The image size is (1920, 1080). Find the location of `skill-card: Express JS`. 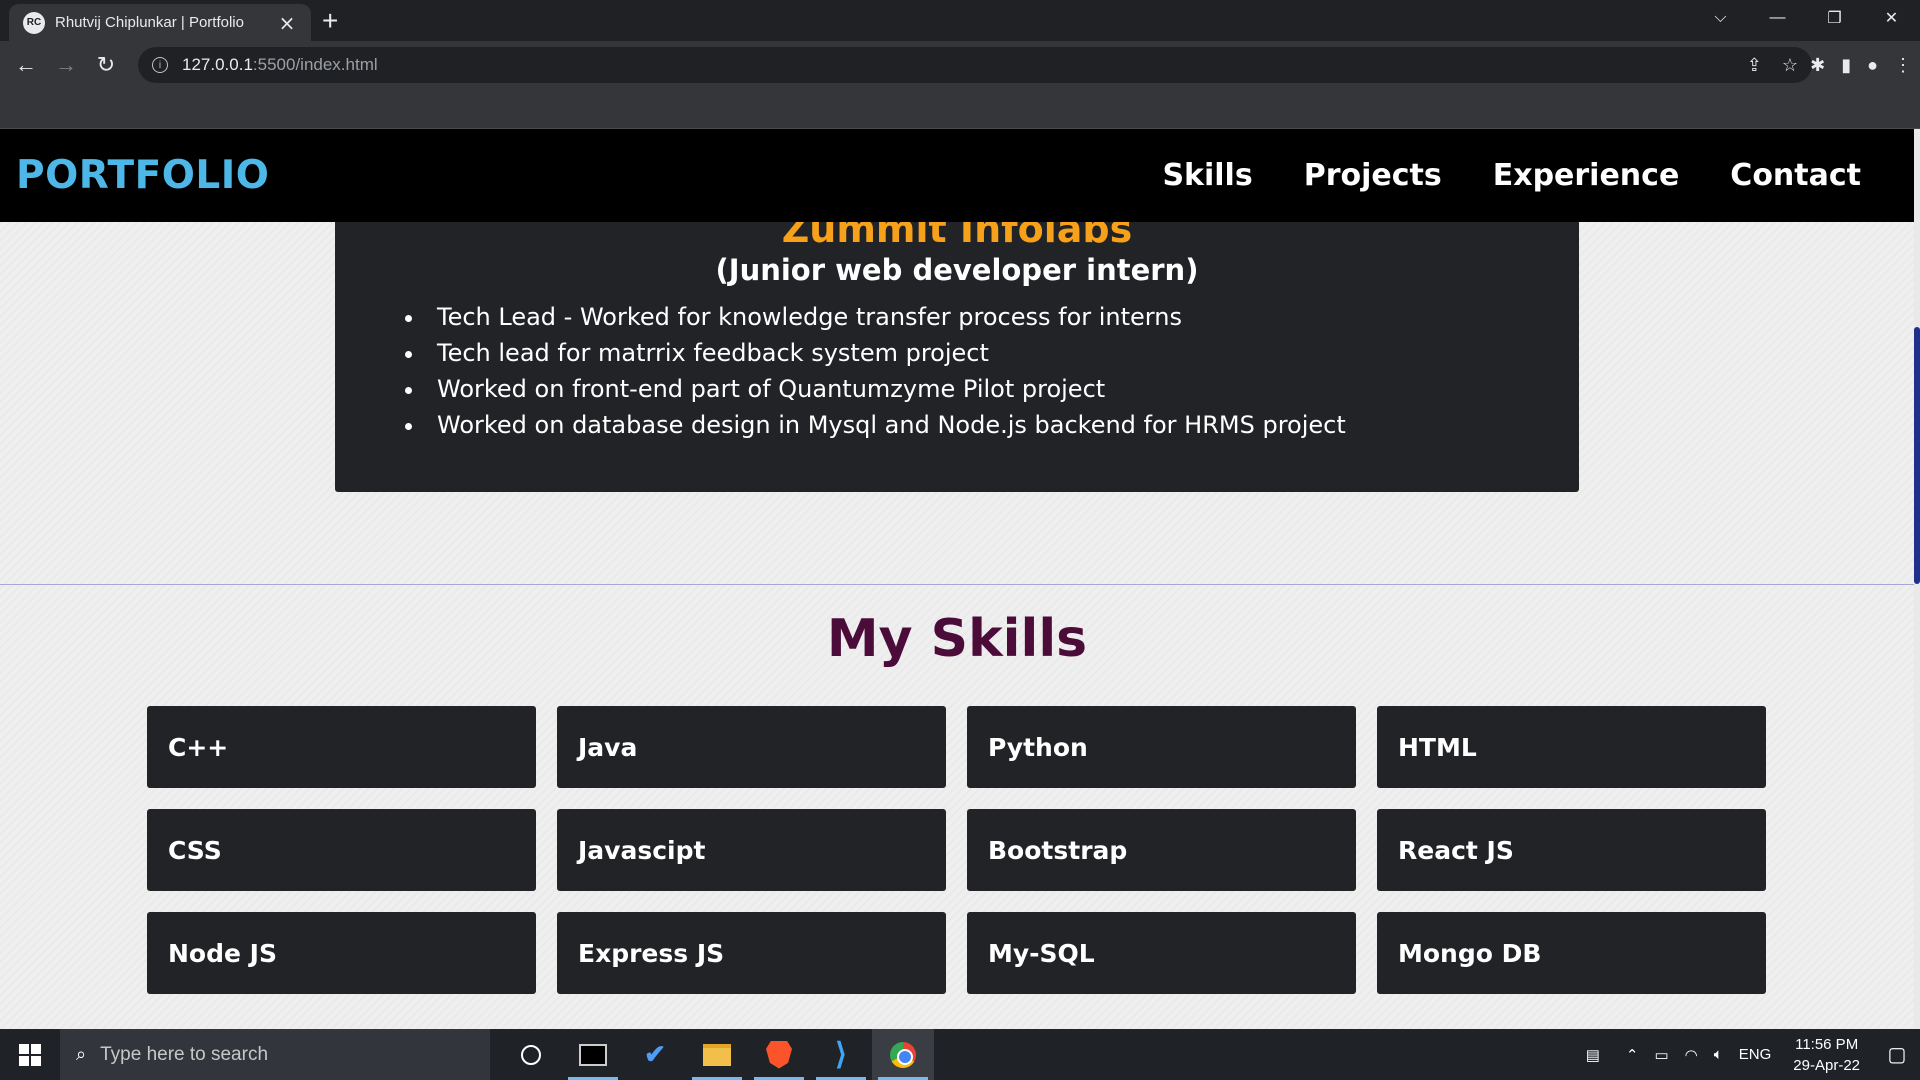

skill-card: Express JS is located at coordinates (751, 953).